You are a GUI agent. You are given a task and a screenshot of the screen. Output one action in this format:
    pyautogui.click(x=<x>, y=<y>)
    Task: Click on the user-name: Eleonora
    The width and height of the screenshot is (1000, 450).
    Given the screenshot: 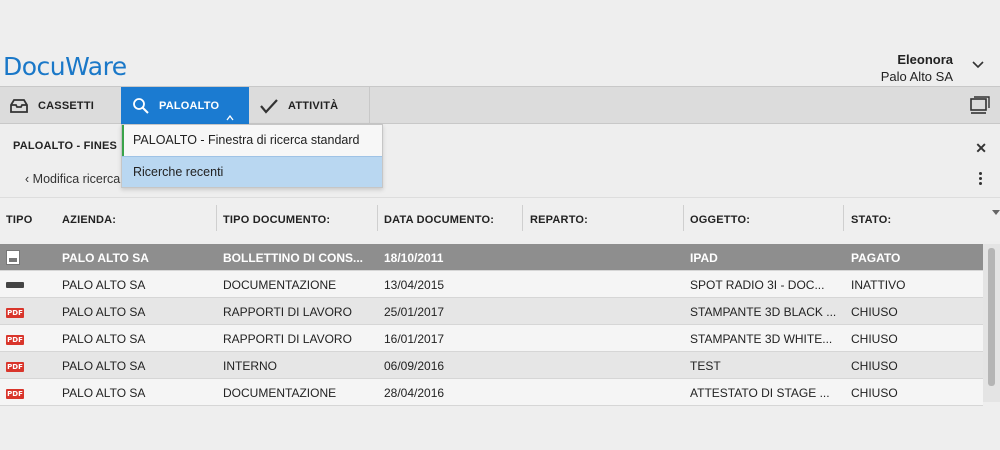 What is the action you would take?
    pyautogui.click(x=925, y=59)
    